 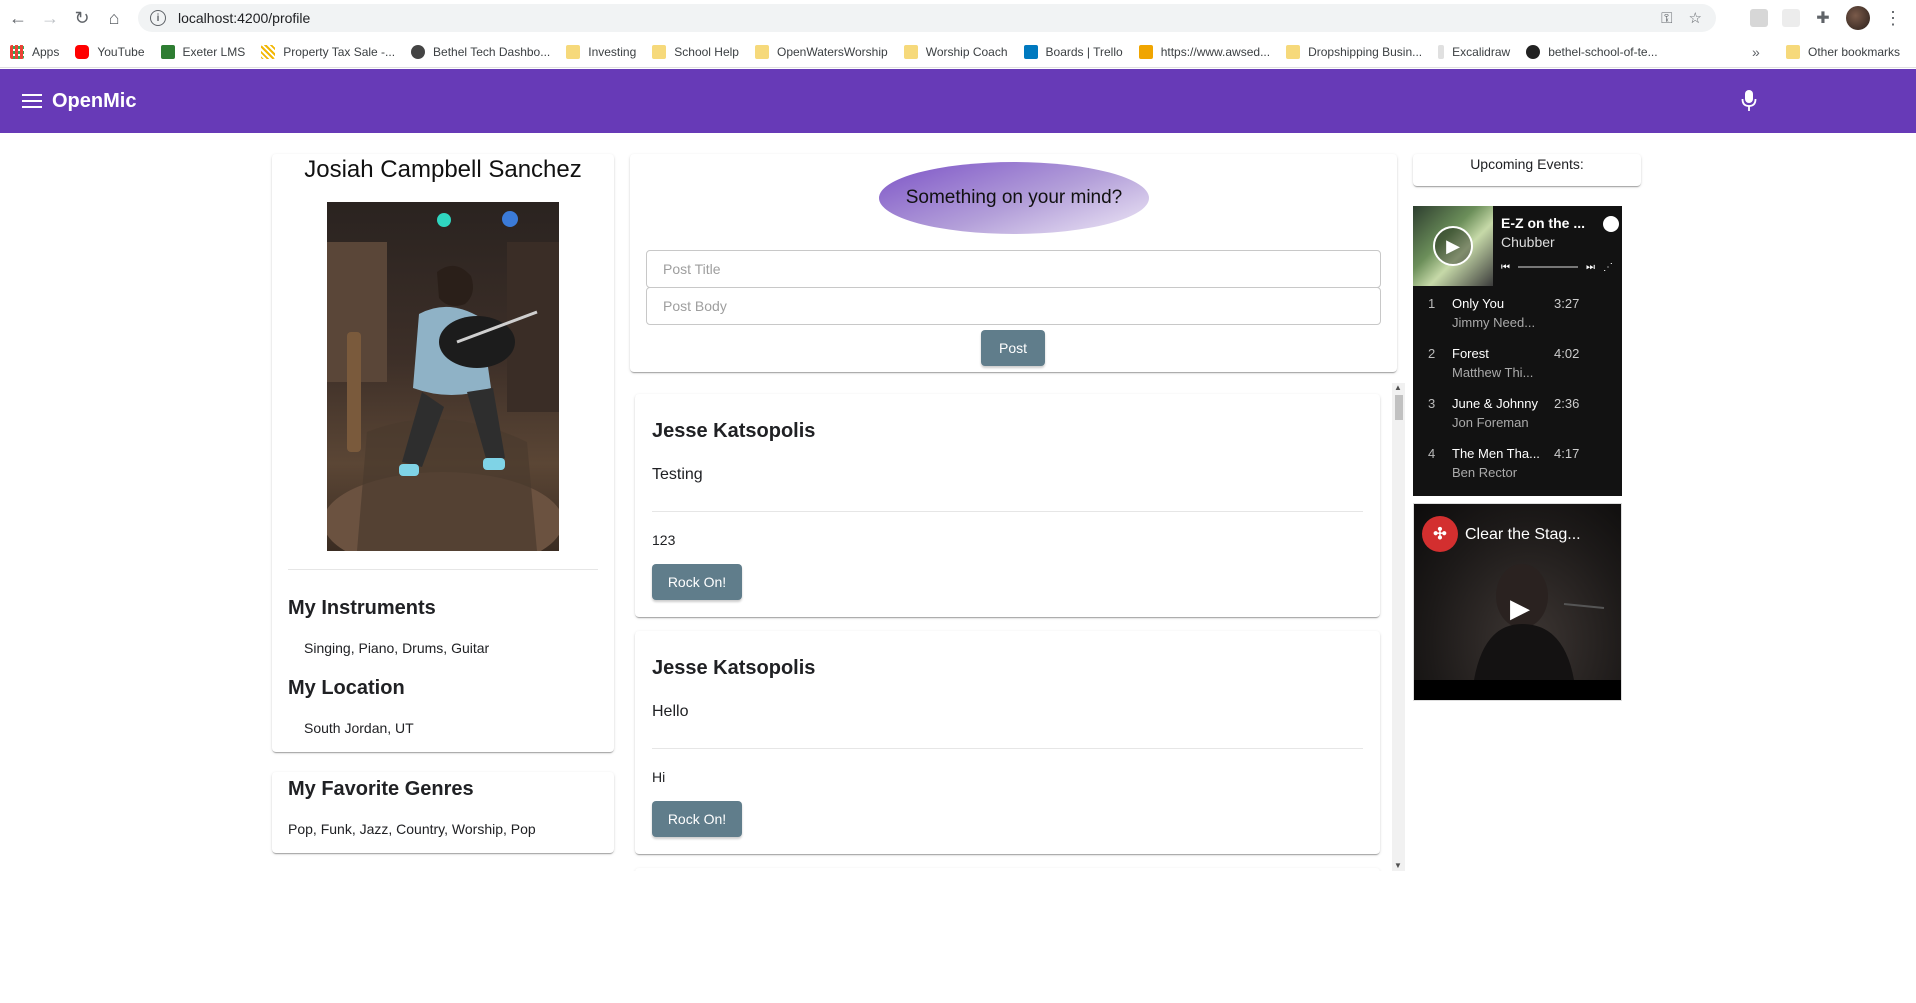 What do you see at coordinates (1440, 534) in the screenshot?
I see `channel-logo-icon: ✣` at bounding box center [1440, 534].